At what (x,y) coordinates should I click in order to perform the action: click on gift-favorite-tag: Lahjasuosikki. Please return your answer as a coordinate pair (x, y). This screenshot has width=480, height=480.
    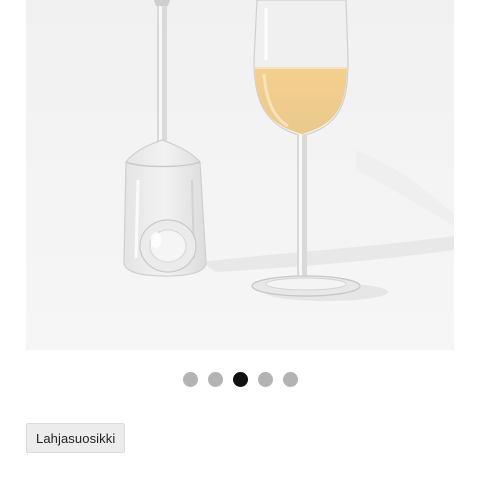
    Looking at the image, I should click on (76, 438).